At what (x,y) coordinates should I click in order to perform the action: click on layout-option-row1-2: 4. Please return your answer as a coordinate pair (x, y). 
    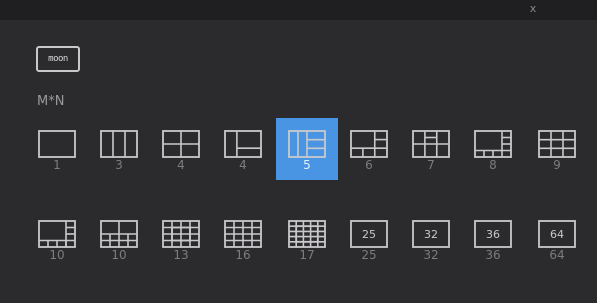
    Looking at the image, I should click on (181, 149).